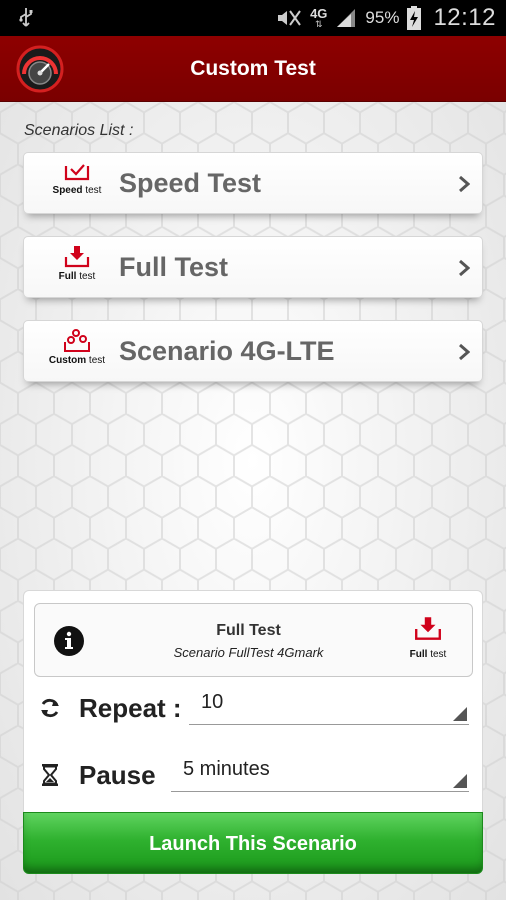  I want to click on battery-charging-icon, so click(414, 18).